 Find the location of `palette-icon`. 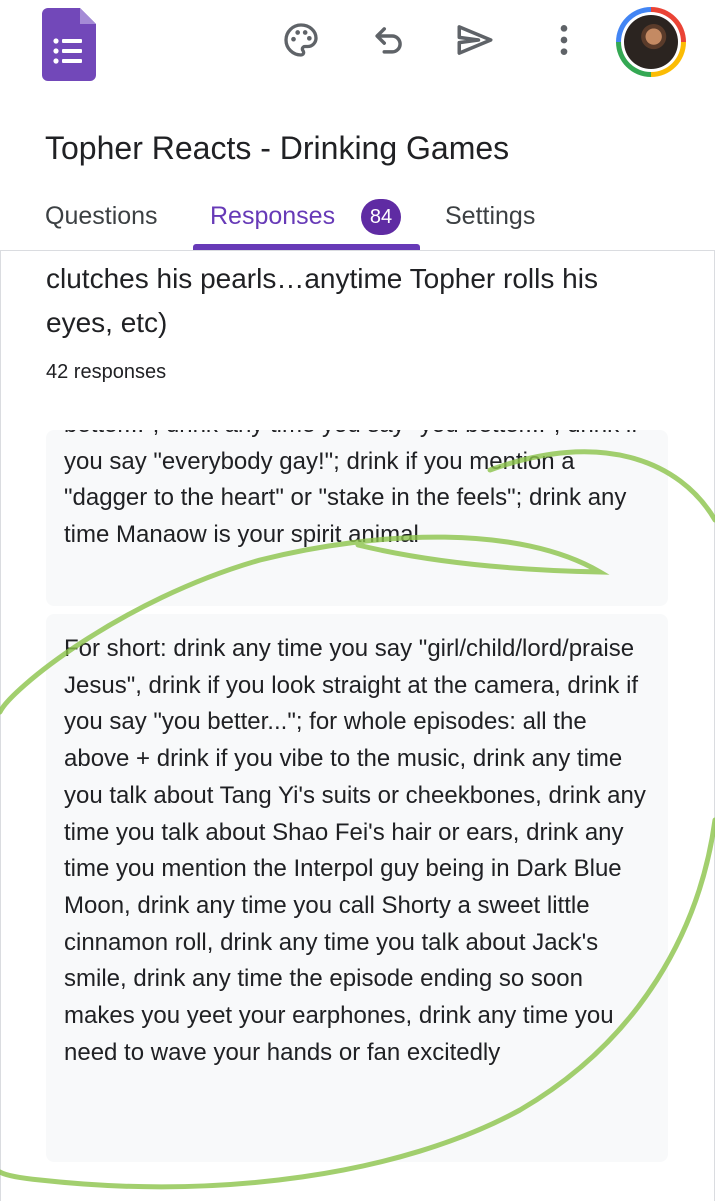

palette-icon is located at coordinates (301, 40).